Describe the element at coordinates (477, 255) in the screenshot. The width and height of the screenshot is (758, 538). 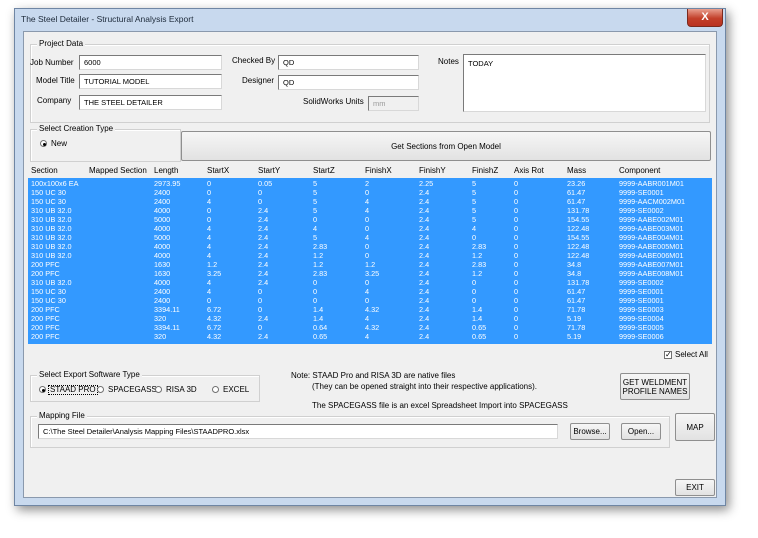
I see `table-cell: 1.2` at that location.